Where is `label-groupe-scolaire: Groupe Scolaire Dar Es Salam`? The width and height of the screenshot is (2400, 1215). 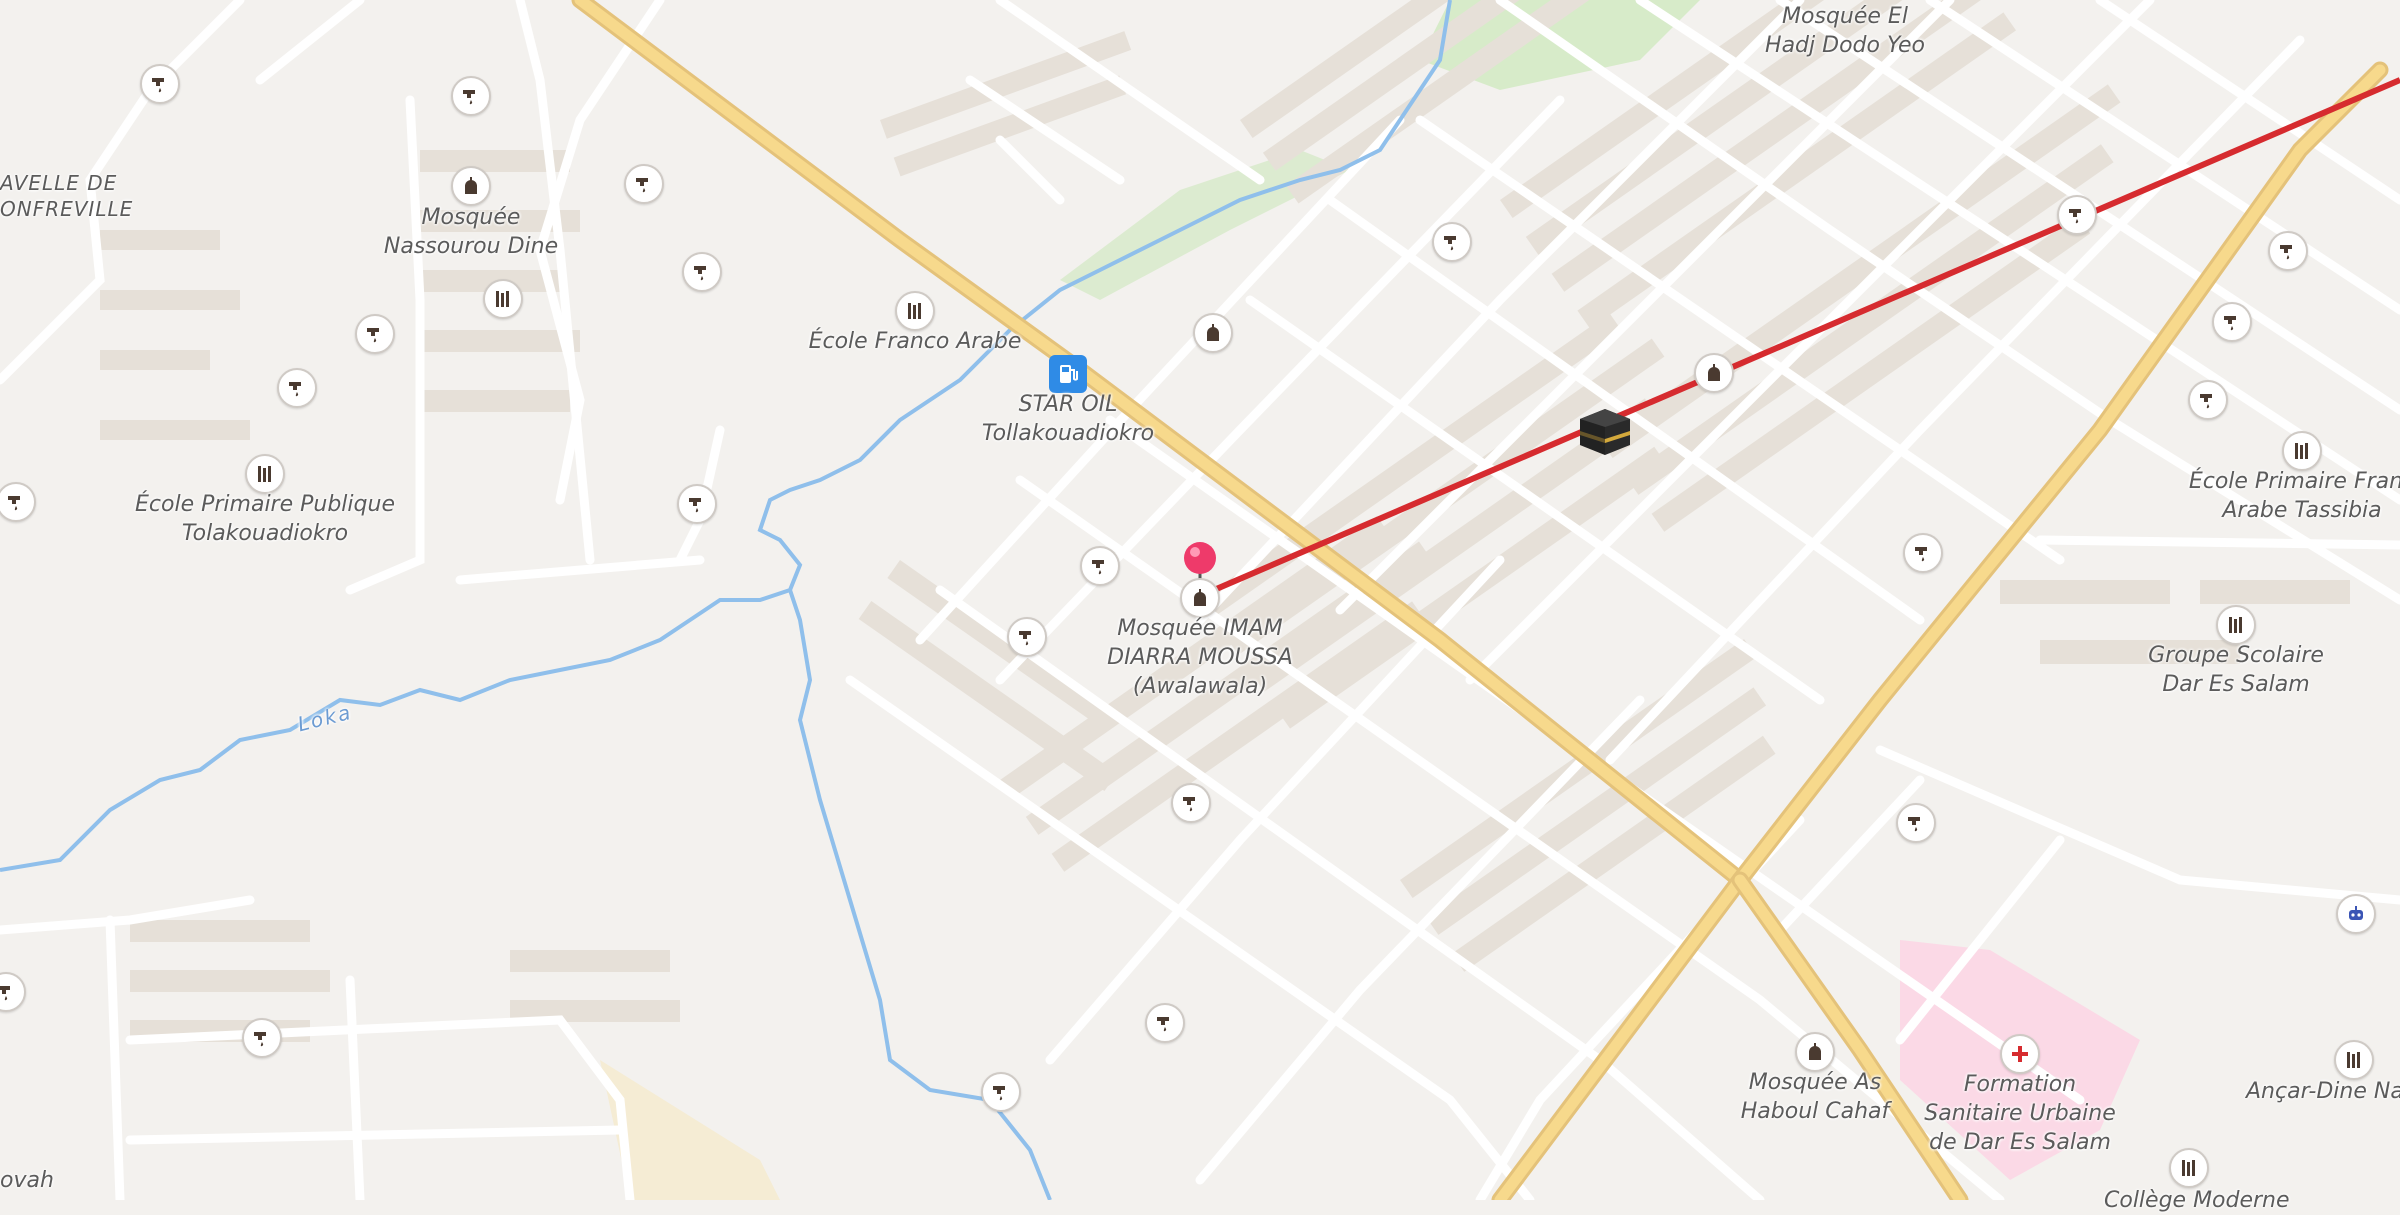 label-groupe-scolaire: Groupe Scolaire Dar Es Salam is located at coordinates (2236, 670).